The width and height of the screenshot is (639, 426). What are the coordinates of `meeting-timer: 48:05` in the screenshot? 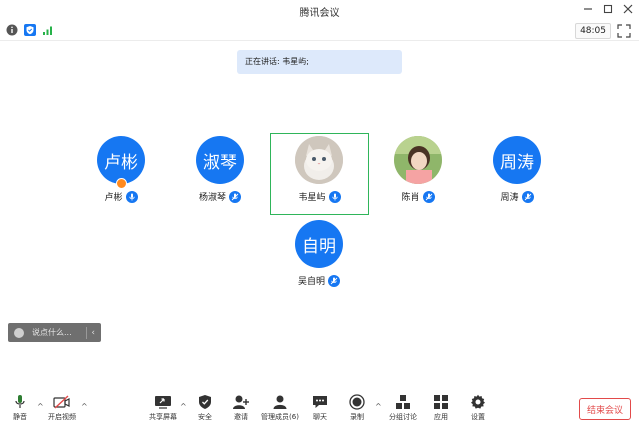 It's located at (593, 31).